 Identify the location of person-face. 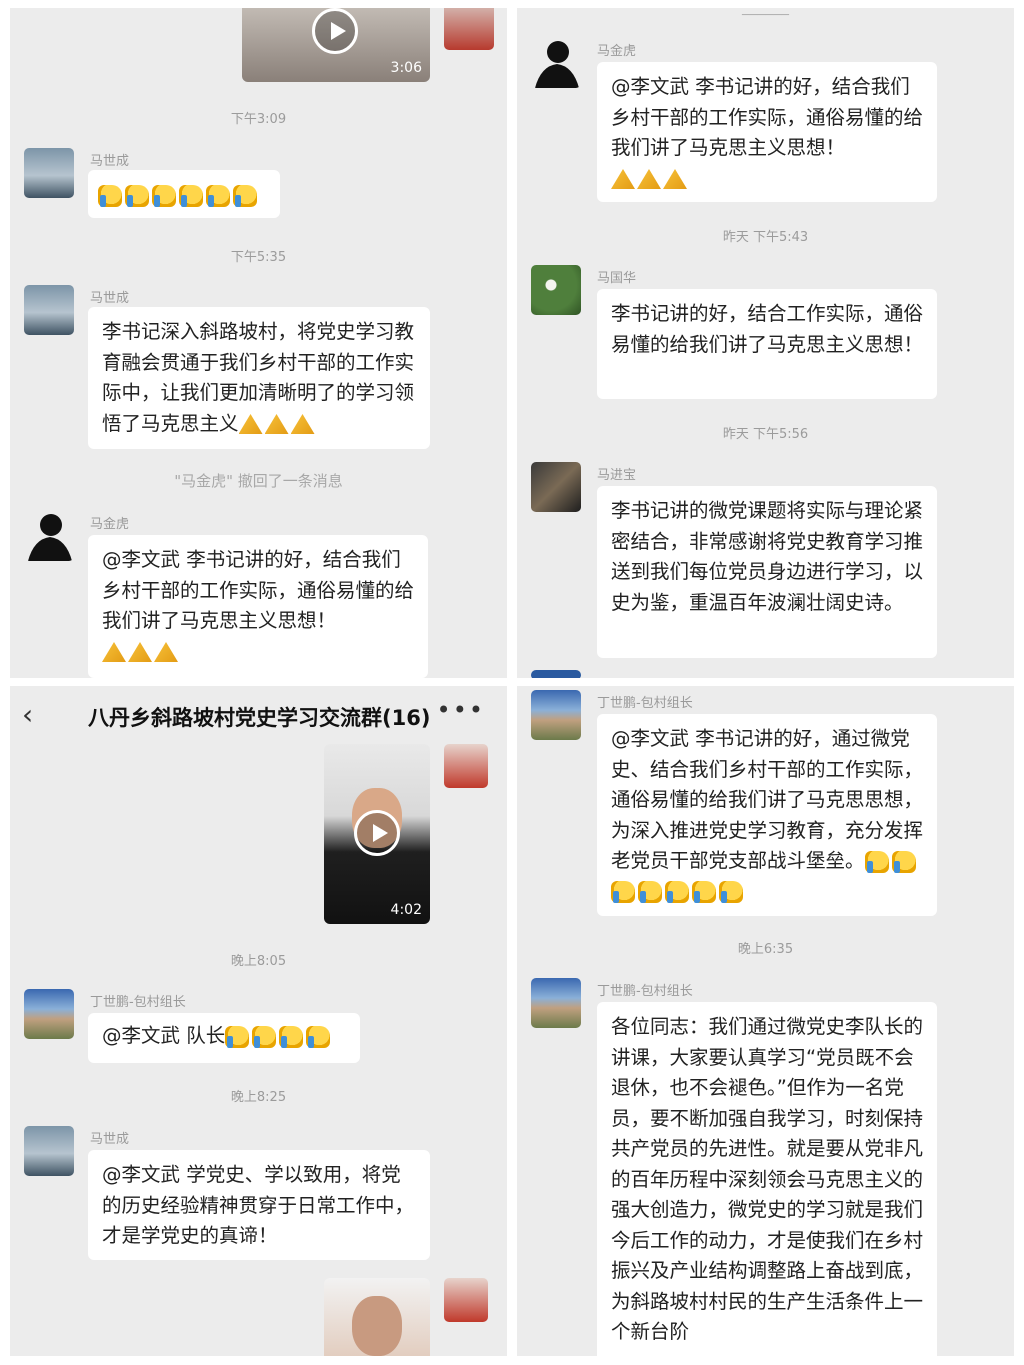
(377, 1326).